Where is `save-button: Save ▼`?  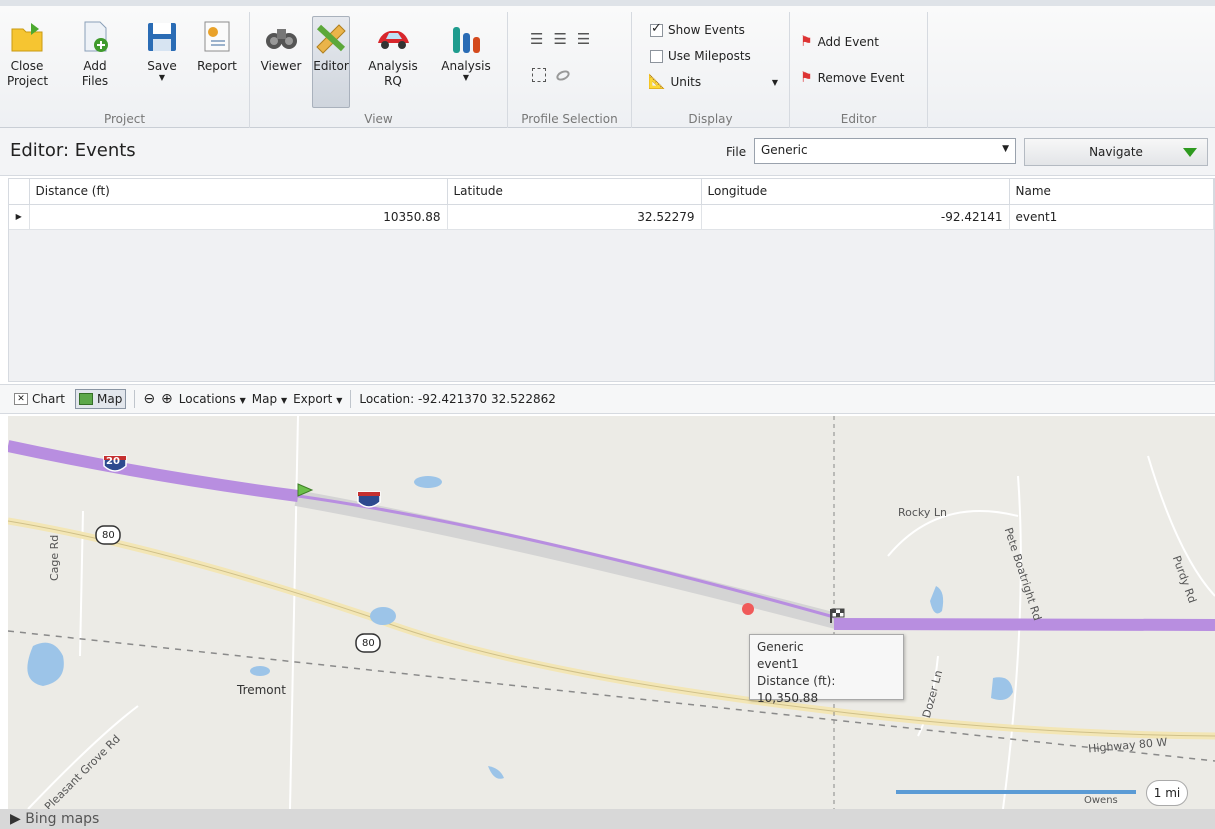
save-button: Save ▼ is located at coordinates (162, 49).